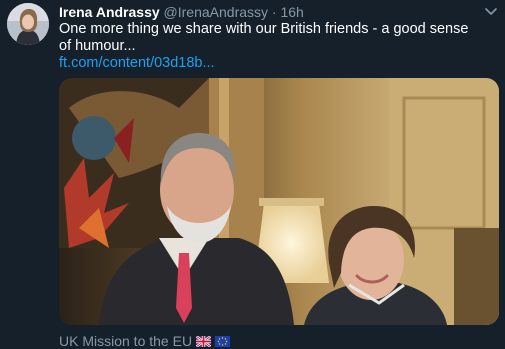  Describe the element at coordinates (126, 341) in the screenshot. I see `media-source-label: UK Mission to the EU` at that location.